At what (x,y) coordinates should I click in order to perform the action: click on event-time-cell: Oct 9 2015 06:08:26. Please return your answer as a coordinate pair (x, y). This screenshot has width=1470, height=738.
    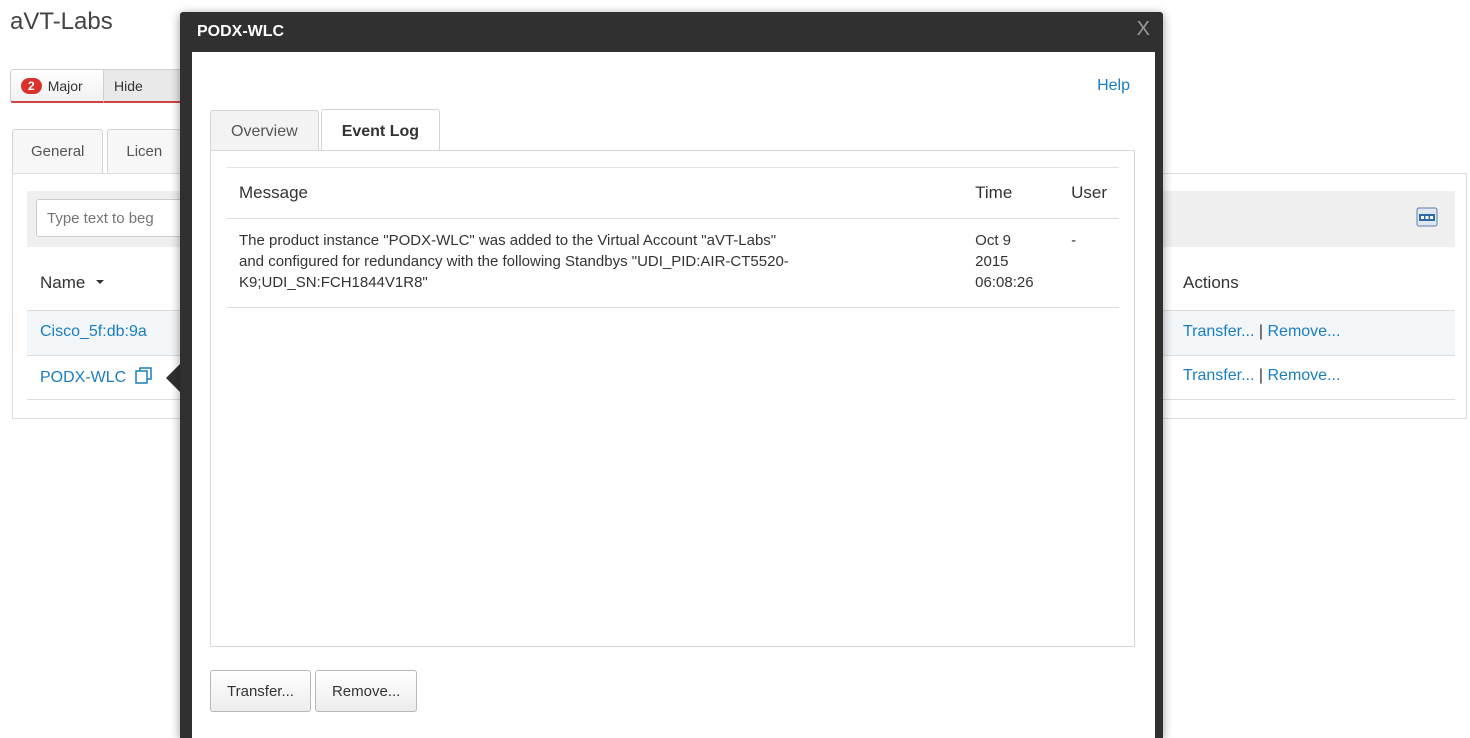
    Looking at the image, I should click on (1011, 263).